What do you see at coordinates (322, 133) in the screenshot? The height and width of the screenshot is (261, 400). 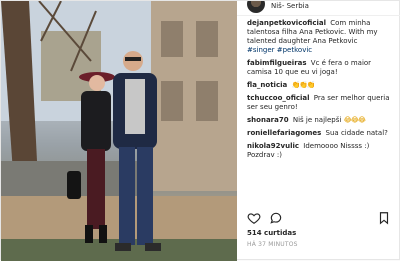 I see `comment: roniellefariagomes Sua cidade natal?` at bounding box center [322, 133].